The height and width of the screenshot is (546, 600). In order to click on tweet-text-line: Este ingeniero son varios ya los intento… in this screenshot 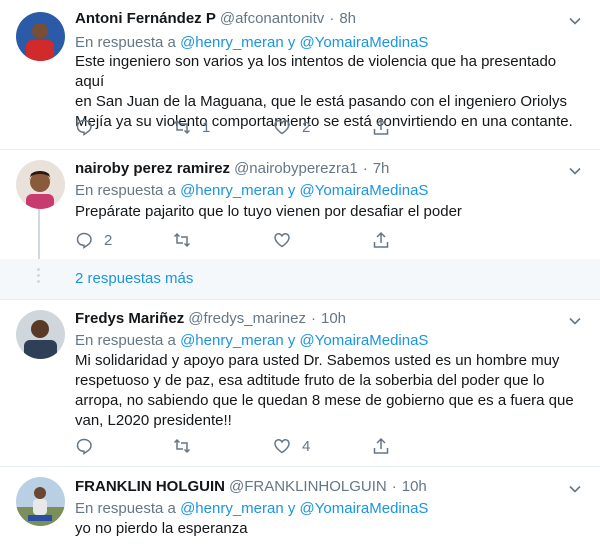, I will do `click(316, 71)`.